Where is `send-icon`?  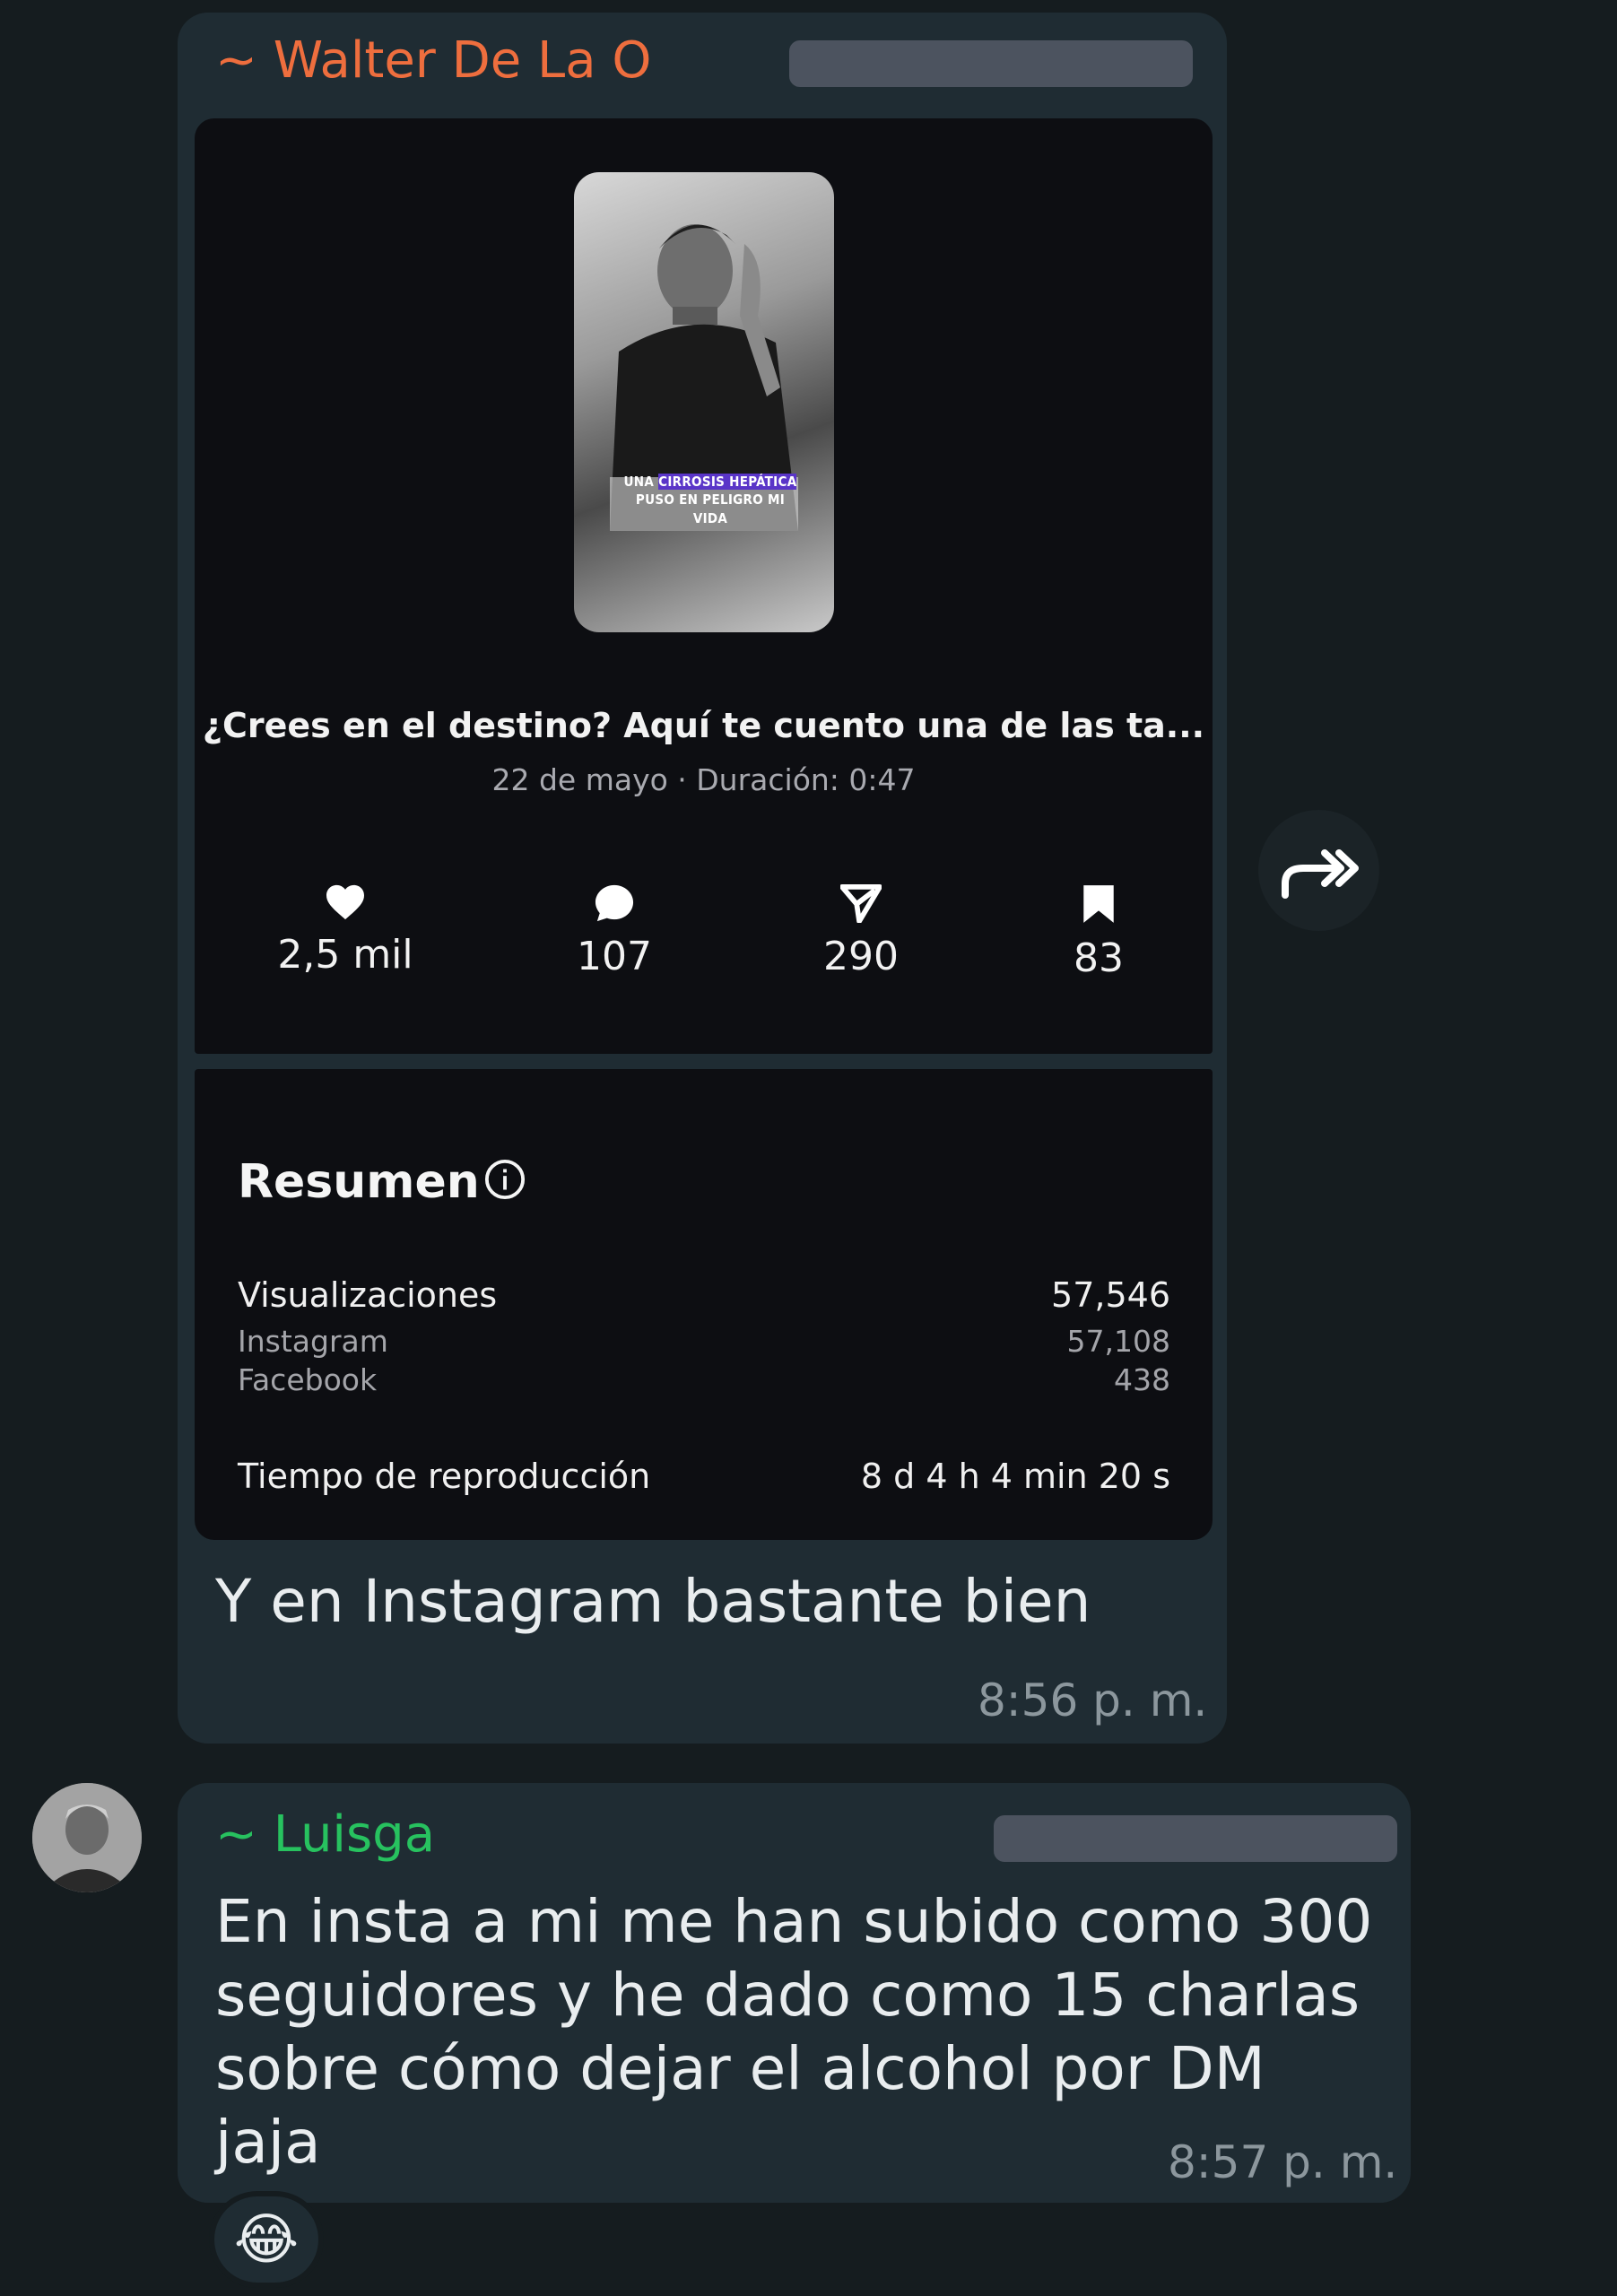
send-icon is located at coordinates (861, 903).